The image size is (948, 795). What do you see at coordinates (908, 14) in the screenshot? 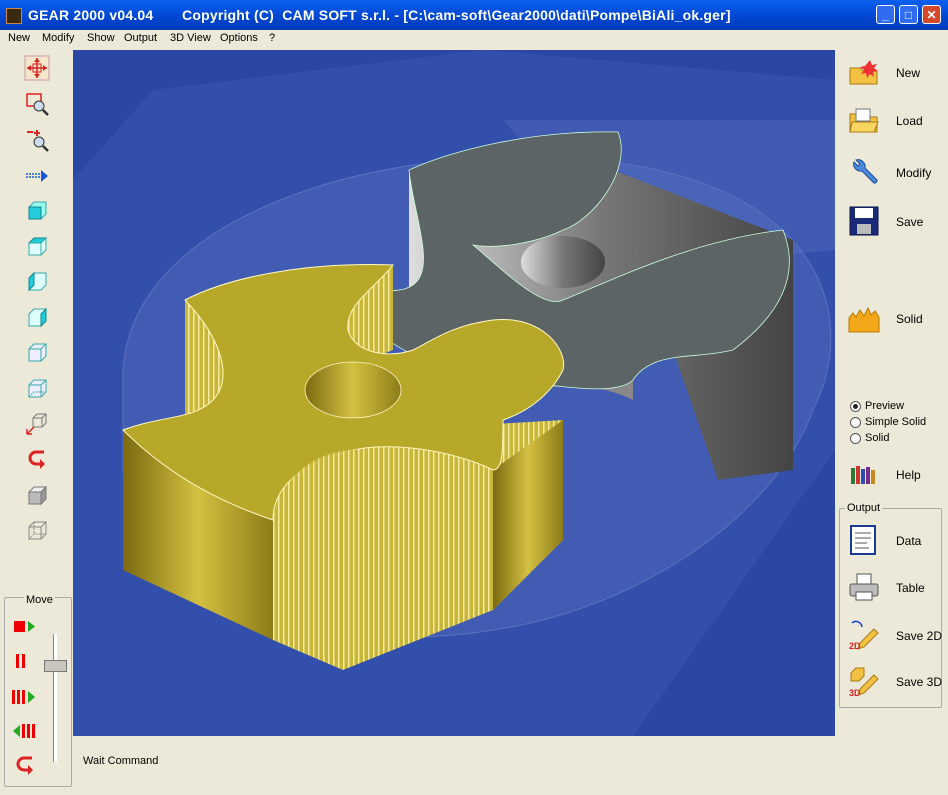
I see `maximize-button: □` at bounding box center [908, 14].